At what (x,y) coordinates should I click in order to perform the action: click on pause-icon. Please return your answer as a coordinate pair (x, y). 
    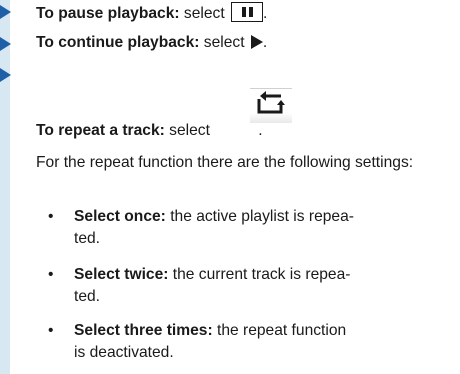
    Looking at the image, I should click on (246, 12).